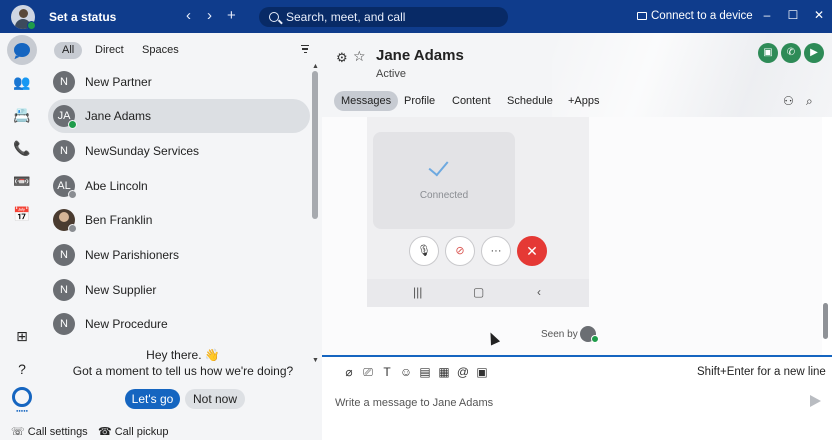 The image size is (832, 440). Describe the element at coordinates (791, 53) in the screenshot. I see `audio-call-button: ✆` at that location.